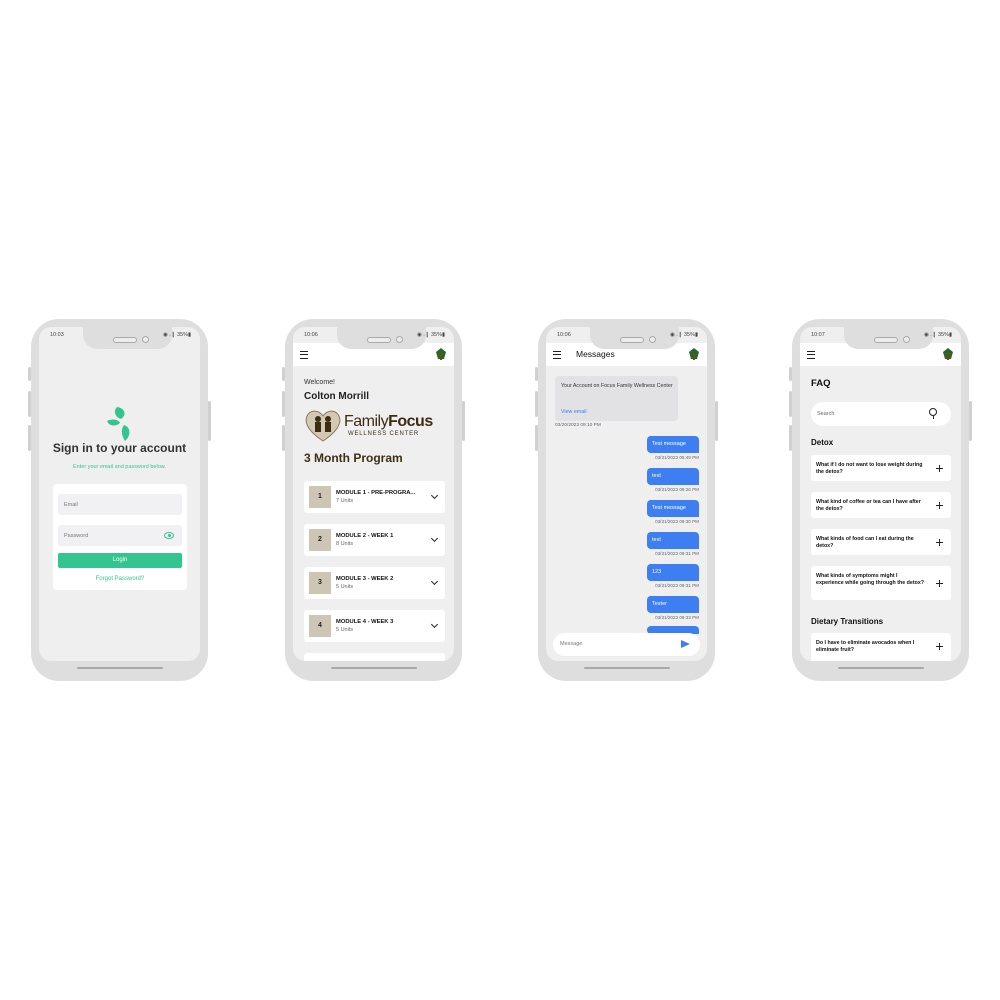 This screenshot has width=1000, height=1000. Describe the element at coordinates (320, 583) in the screenshot. I see `module-number: 3` at that location.